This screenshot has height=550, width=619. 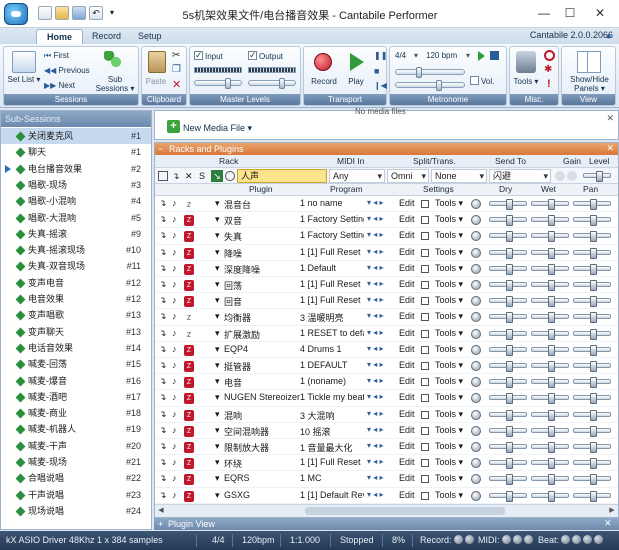 I want to click on plugin-row: ↴ ♪ Z ▾ 混响 3 大混响 ▾ ◂ ▸ Edit Tools ▾, so click(x=386, y=415).